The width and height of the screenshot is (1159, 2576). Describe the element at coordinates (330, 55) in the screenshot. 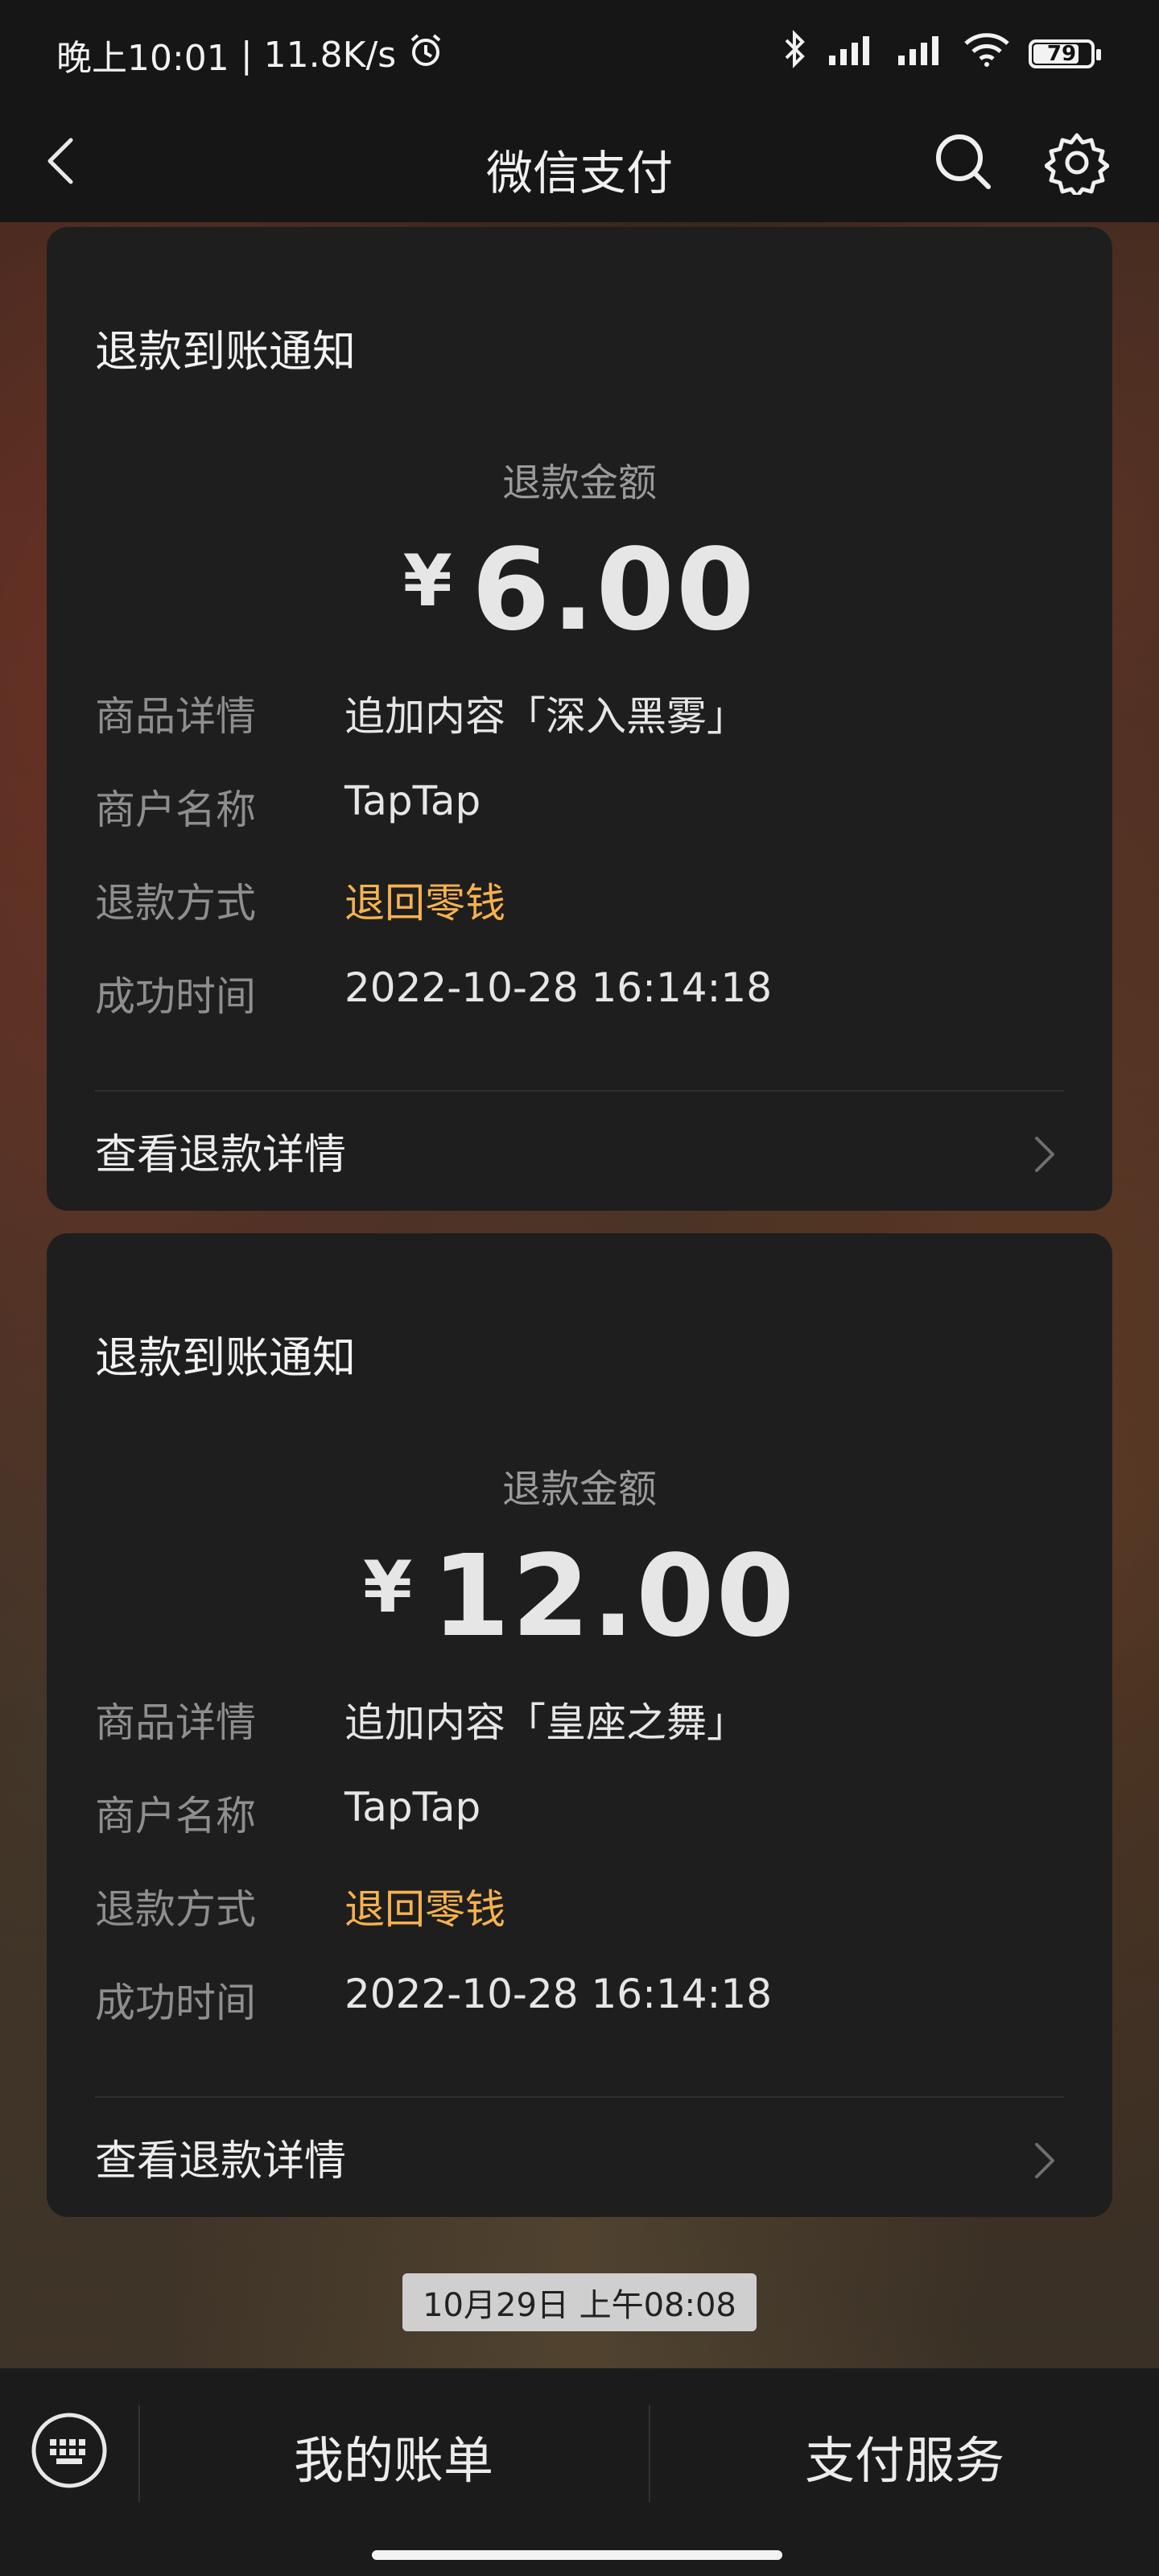

I see `network-speed: 11.8K/s` at that location.